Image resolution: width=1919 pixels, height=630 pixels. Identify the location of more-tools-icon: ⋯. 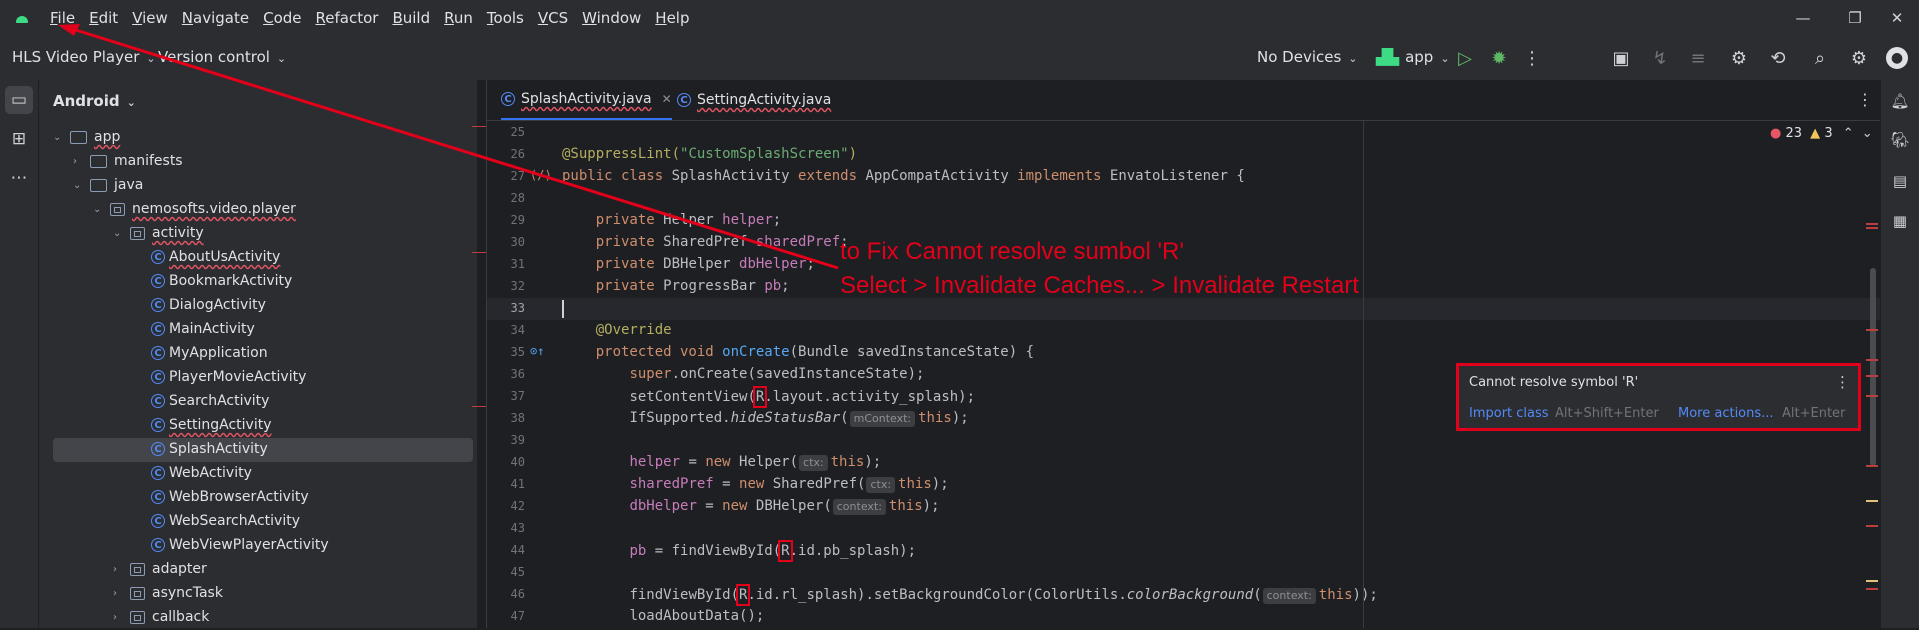
(19, 178).